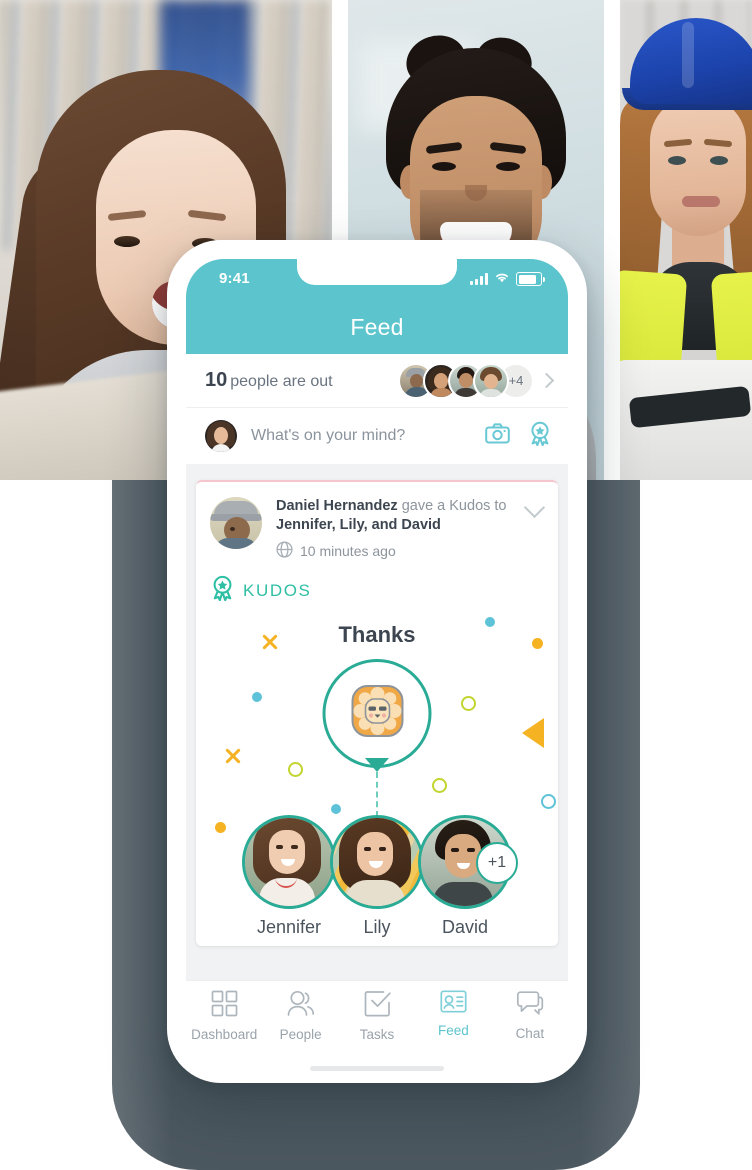 This screenshot has height=1170, width=752. Describe the element at coordinates (548, 801) in the screenshot. I see `confetti-ring-blue` at that location.